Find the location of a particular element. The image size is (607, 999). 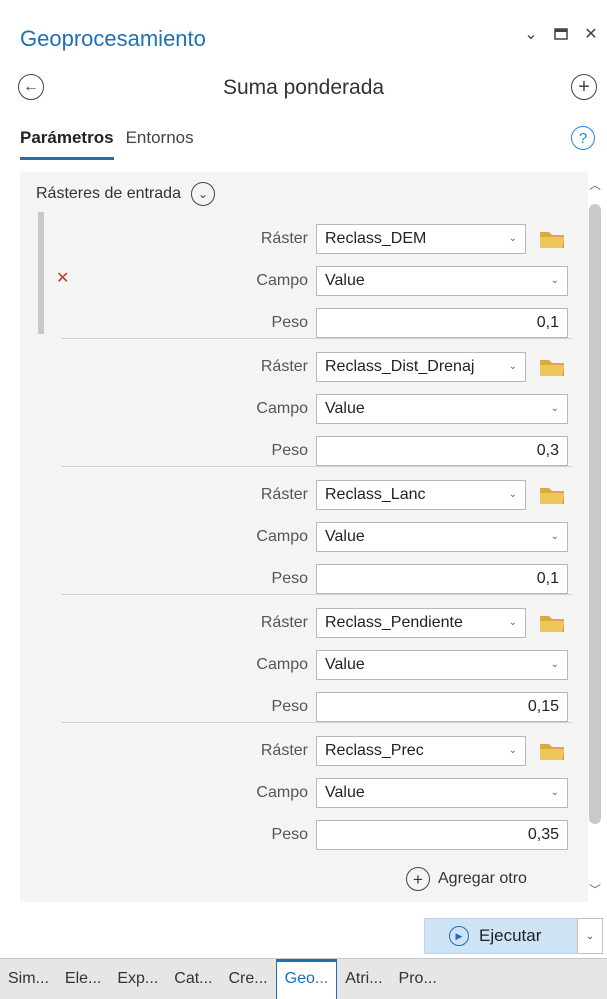

add-other-button: + Agregar otro is located at coordinates (466, 879).